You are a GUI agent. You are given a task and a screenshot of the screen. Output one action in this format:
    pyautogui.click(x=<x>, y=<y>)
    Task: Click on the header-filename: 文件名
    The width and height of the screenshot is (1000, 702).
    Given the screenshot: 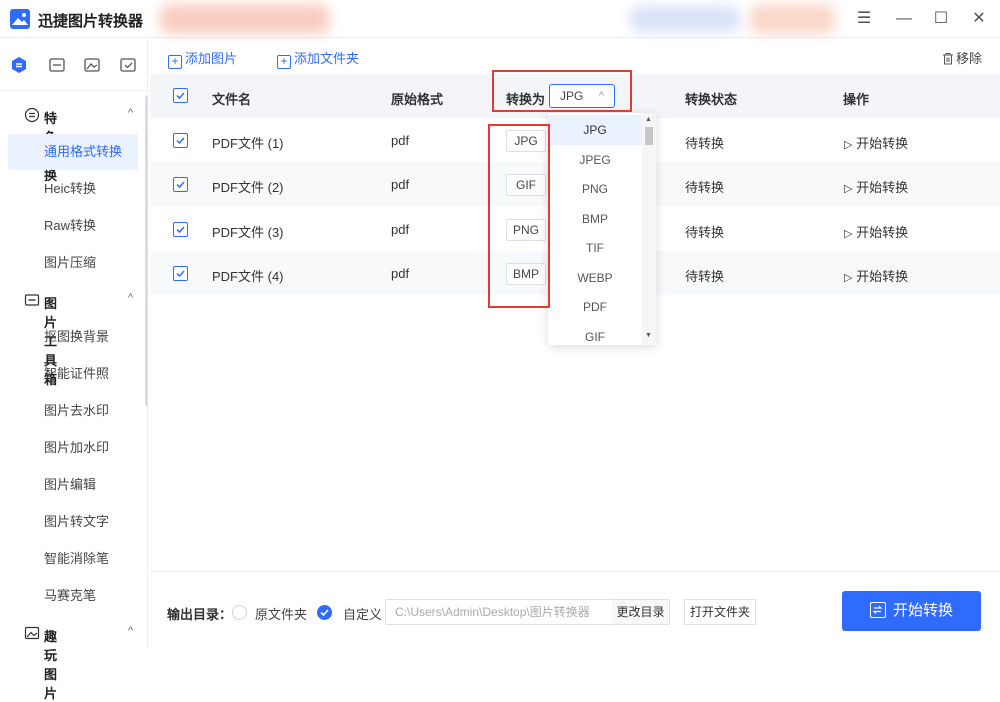 What is the action you would take?
    pyautogui.click(x=232, y=99)
    